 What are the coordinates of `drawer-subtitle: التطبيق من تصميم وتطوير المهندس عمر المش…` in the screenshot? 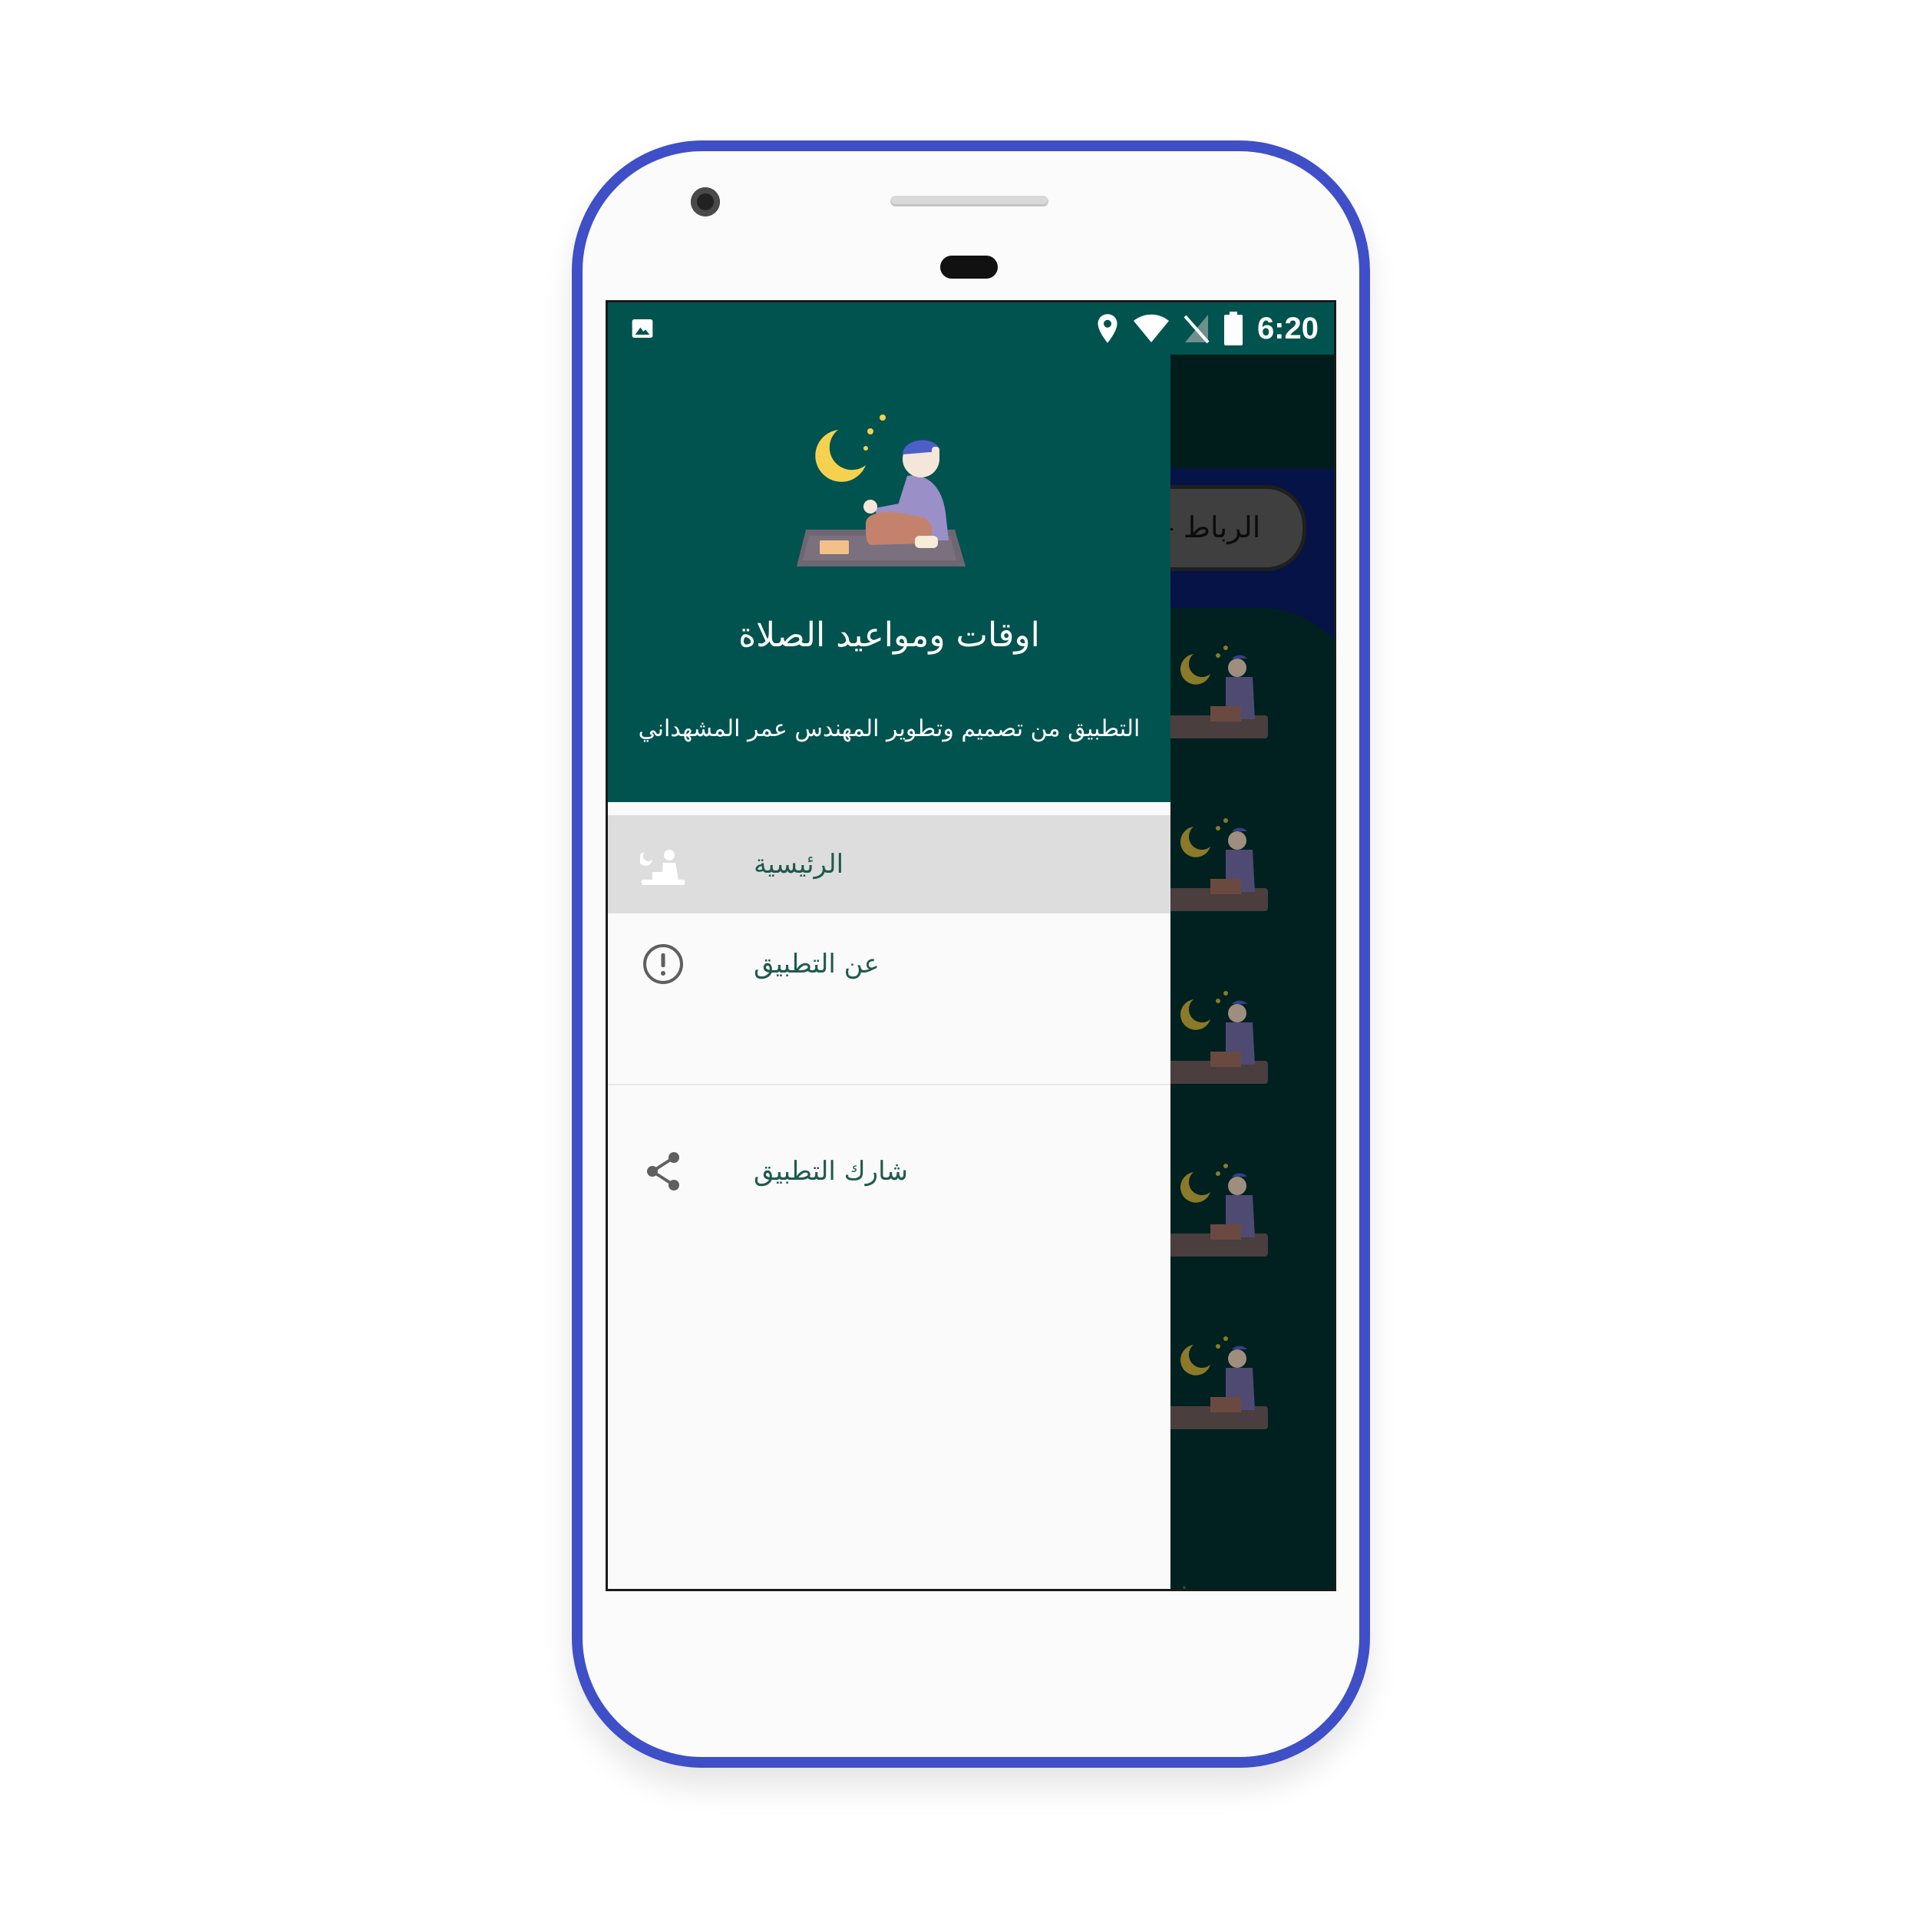 It's located at (889, 728).